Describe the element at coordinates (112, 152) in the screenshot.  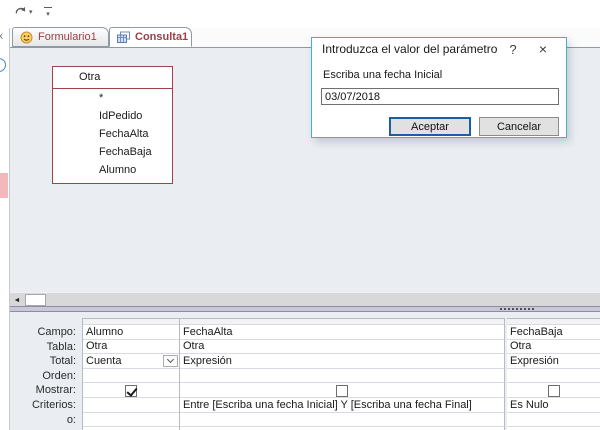
I see `field-item-fechabaja: FechaBaja` at that location.